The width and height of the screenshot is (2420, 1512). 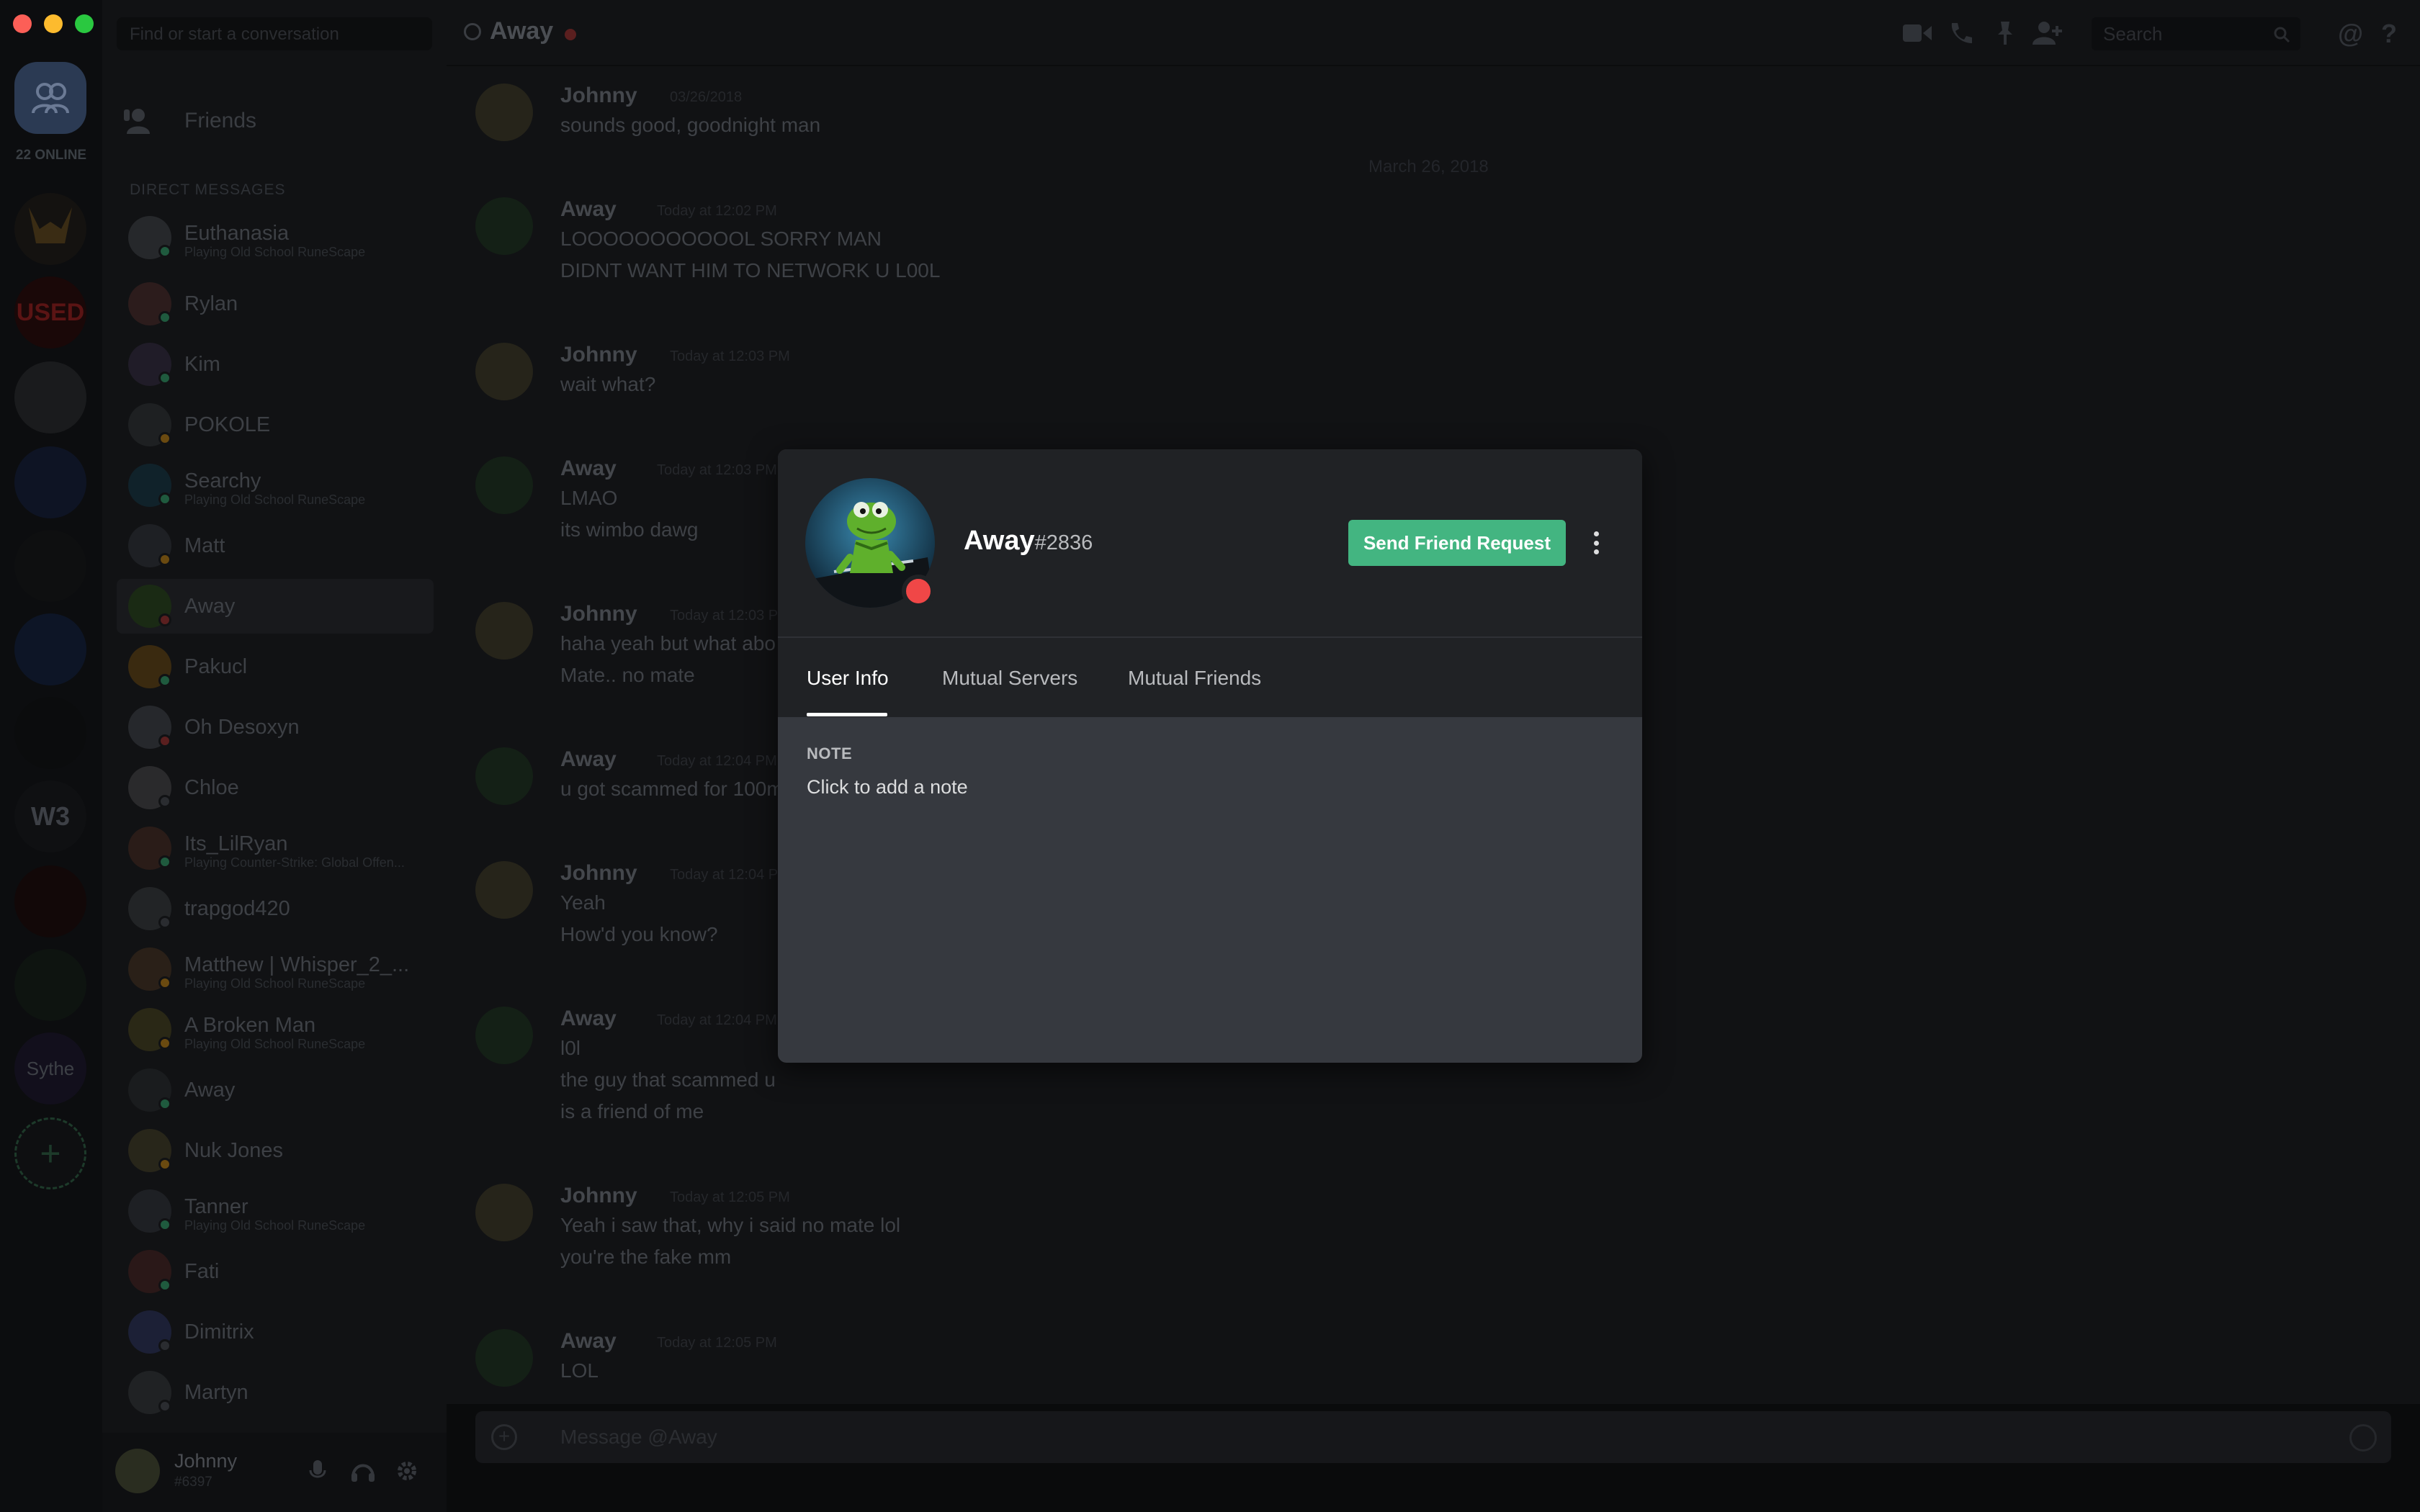 What do you see at coordinates (1210, 542) in the screenshot?
I see `profile-header: Away#2836 Send Friend Request` at bounding box center [1210, 542].